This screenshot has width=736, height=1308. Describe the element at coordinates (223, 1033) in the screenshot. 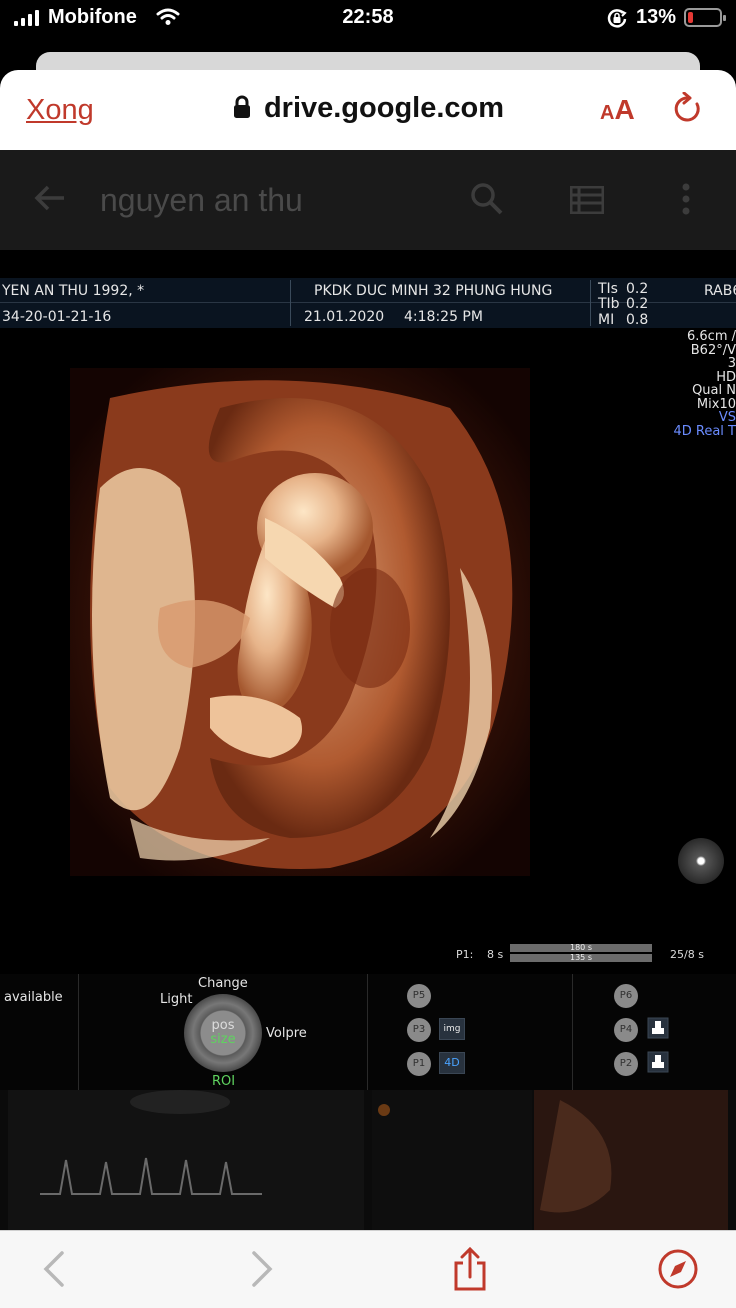

I see `pos-size-knob: pos size` at that location.